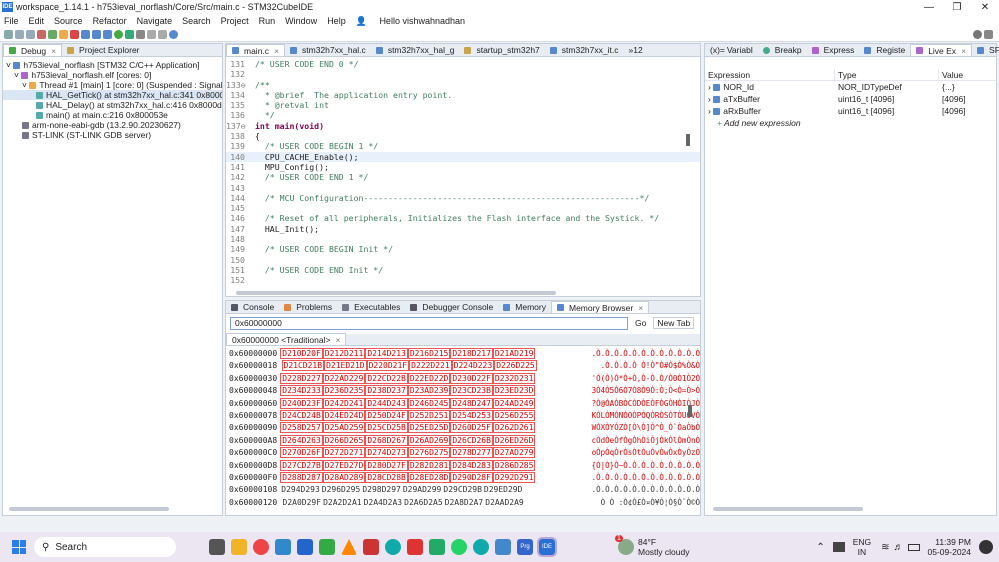  Describe the element at coordinates (386, 465) in the screenshot. I see `memory-word: D280D27F` at that location.